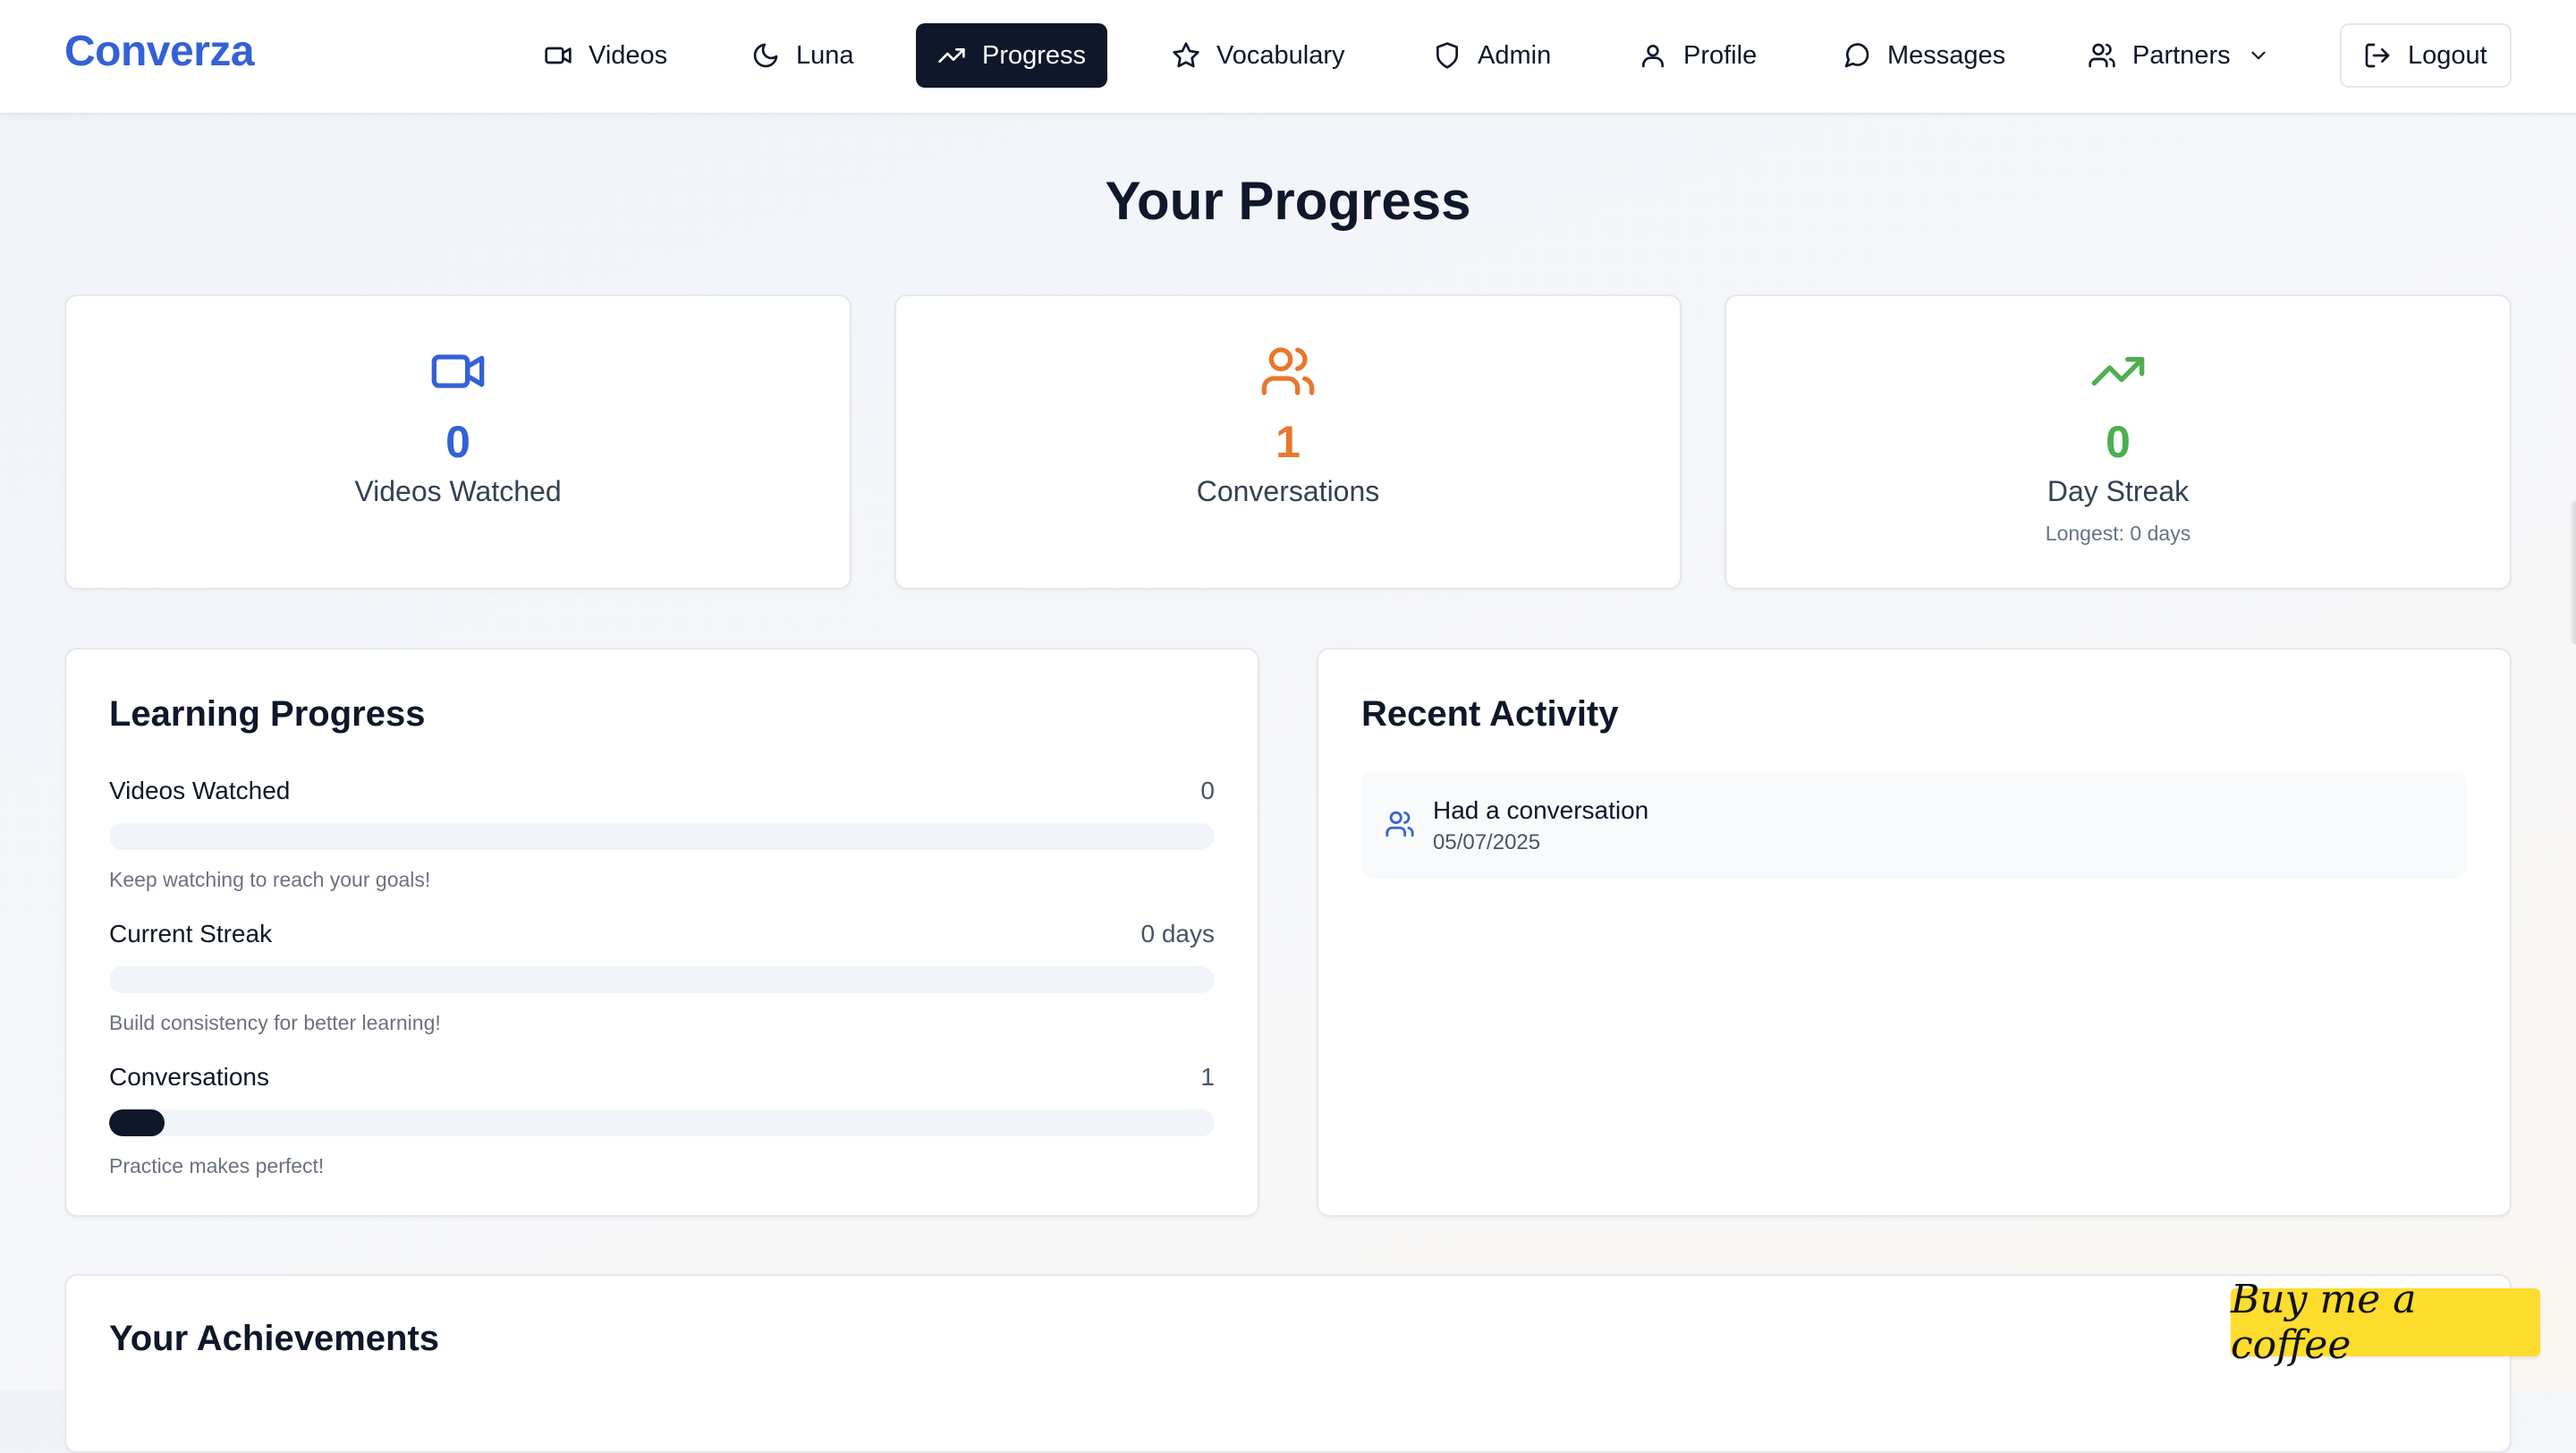 Image resolution: width=2576 pixels, height=1453 pixels. What do you see at coordinates (1487, 842) in the screenshot?
I see `activity-date: 05/07/2025` at bounding box center [1487, 842].